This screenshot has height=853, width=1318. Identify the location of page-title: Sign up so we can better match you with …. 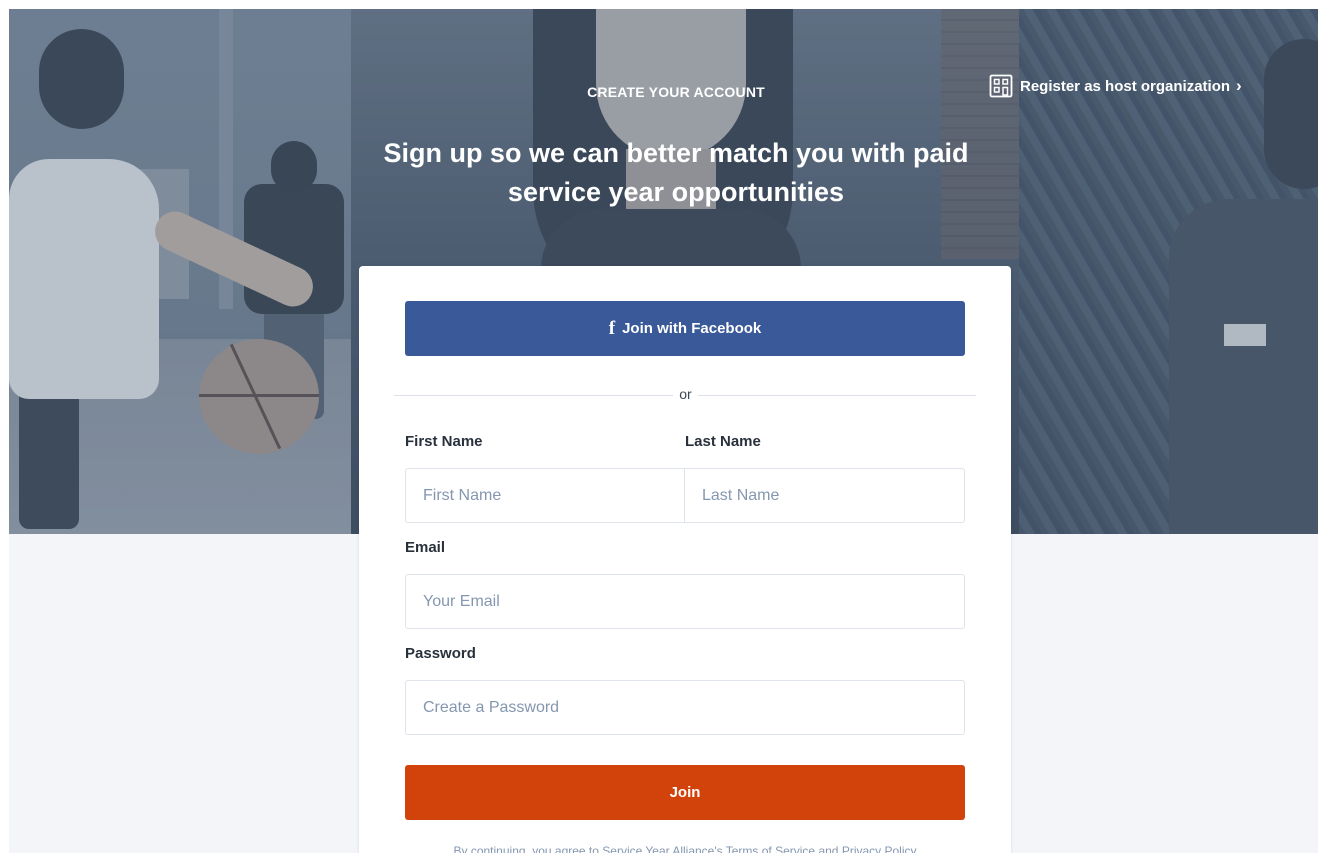
(676, 172).